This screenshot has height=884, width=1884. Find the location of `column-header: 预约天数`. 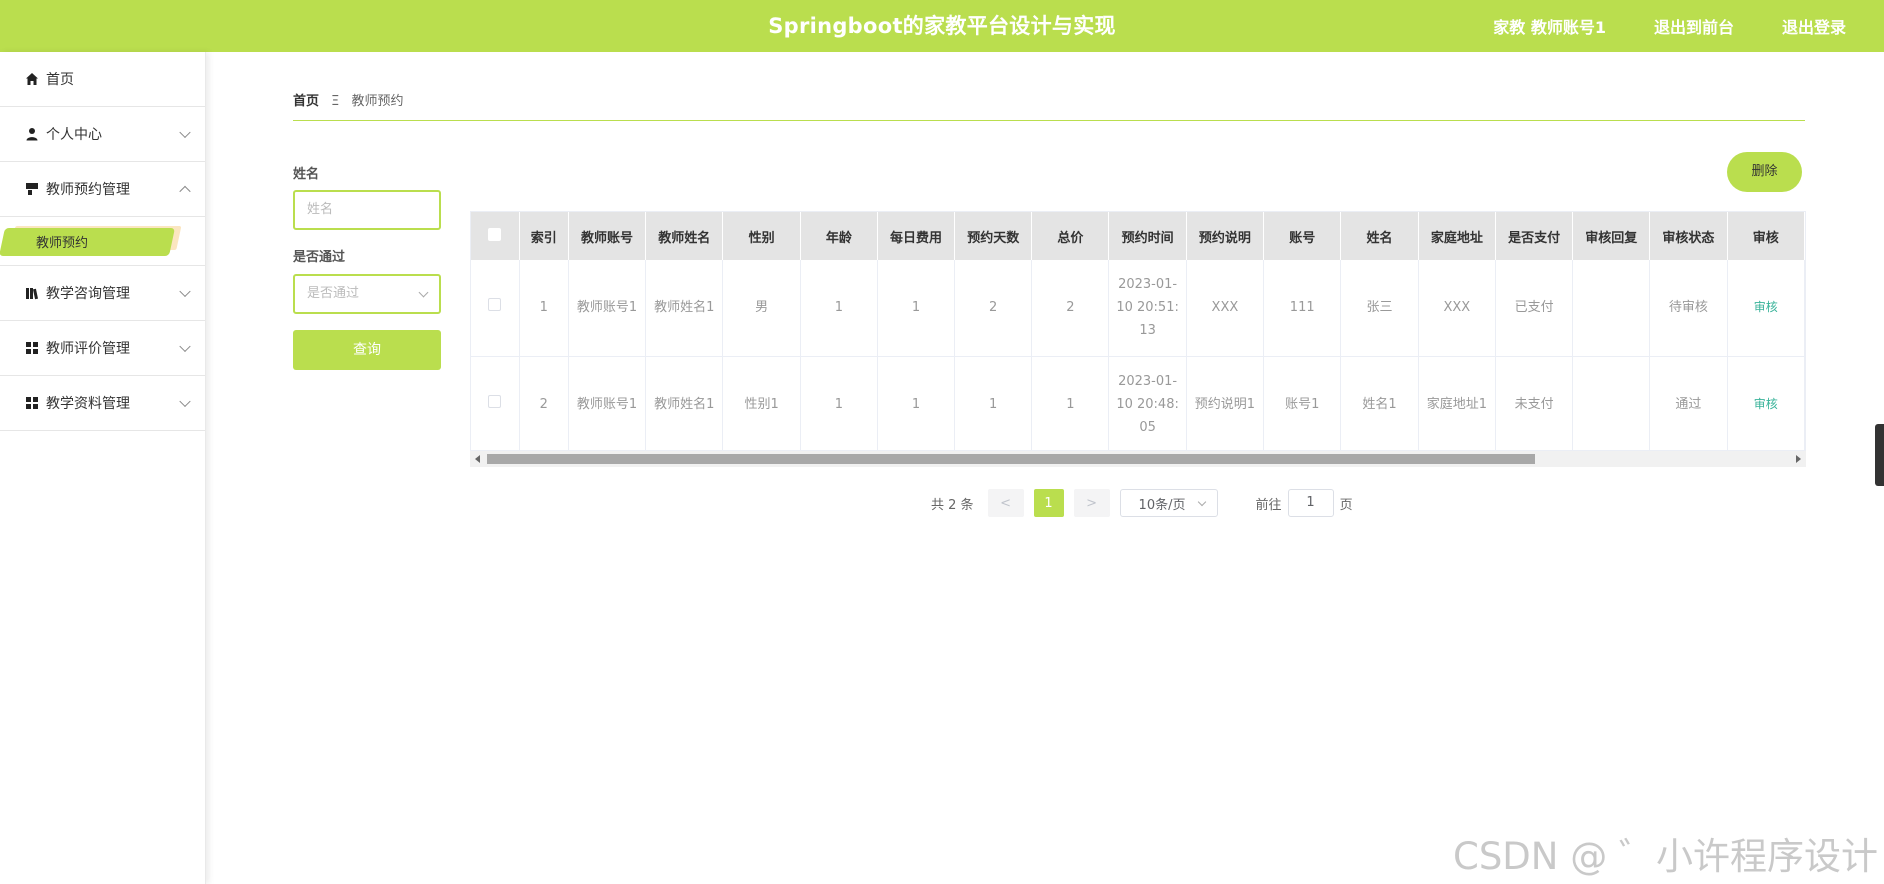

column-header: 预约天数 is located at coordinates (993, 236).